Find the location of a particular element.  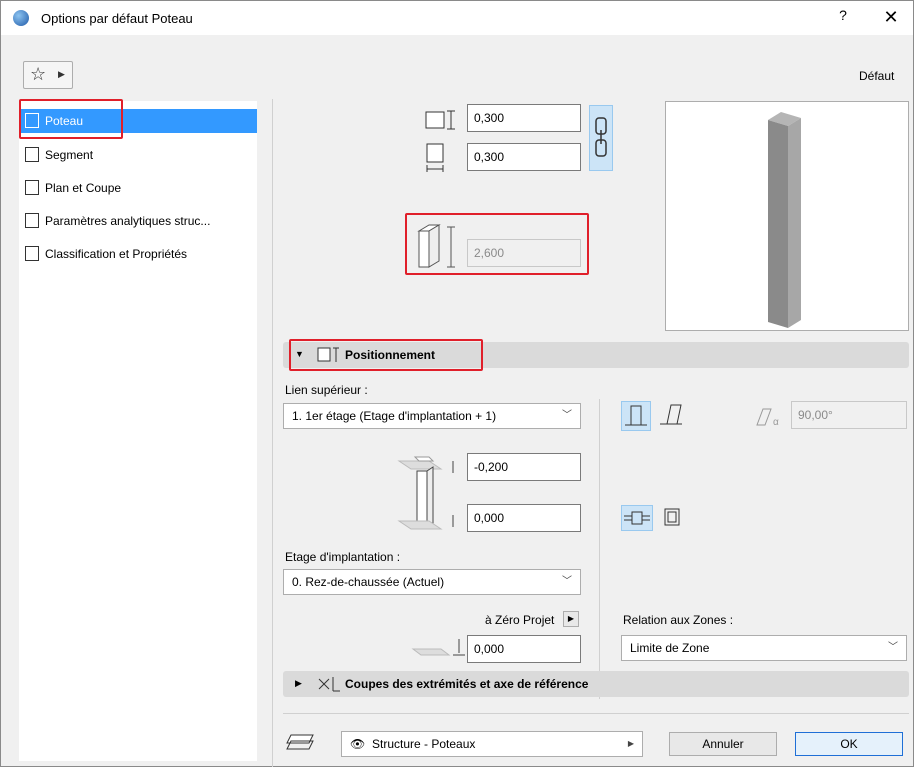

slant-angle-icon: α is located at coordinates (767, 418).